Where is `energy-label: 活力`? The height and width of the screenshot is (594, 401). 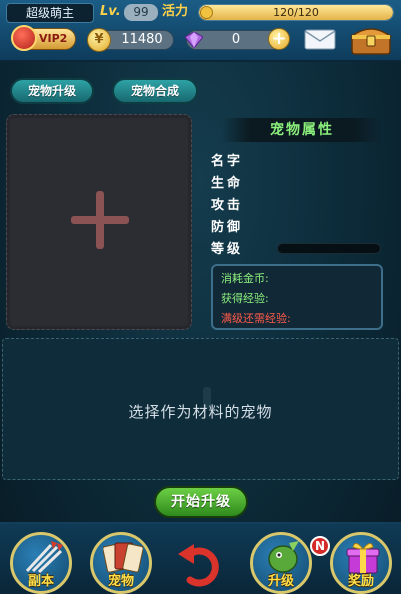 energy-label: 活力 is located at coordinates (175, 11).